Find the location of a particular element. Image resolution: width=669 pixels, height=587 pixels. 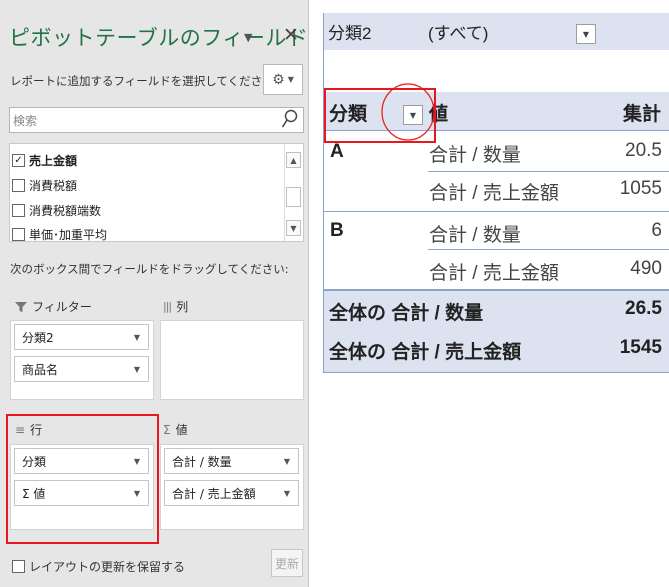

total-header: 集計 is located at coordinates (641, 114).